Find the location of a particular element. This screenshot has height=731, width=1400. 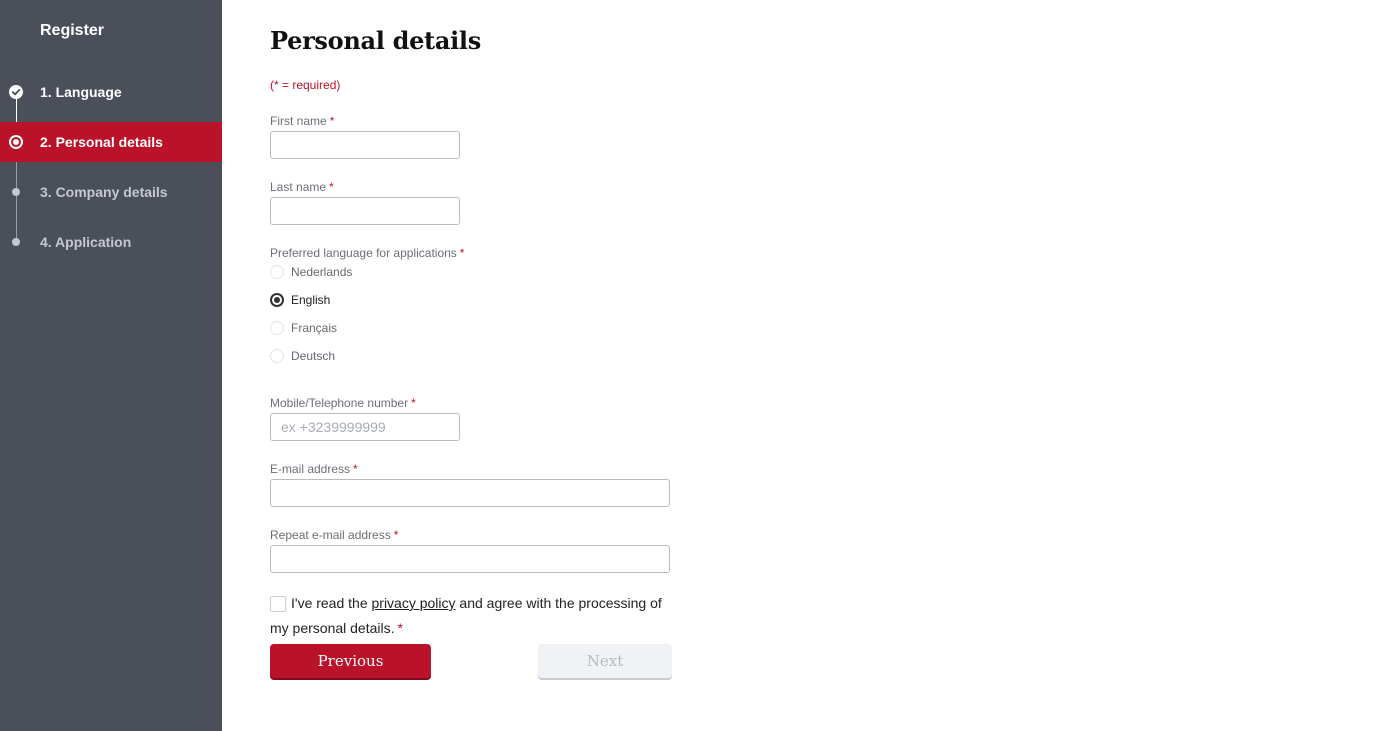

sidebar-step-application: 4. Application is located at coordinates (111, 242).